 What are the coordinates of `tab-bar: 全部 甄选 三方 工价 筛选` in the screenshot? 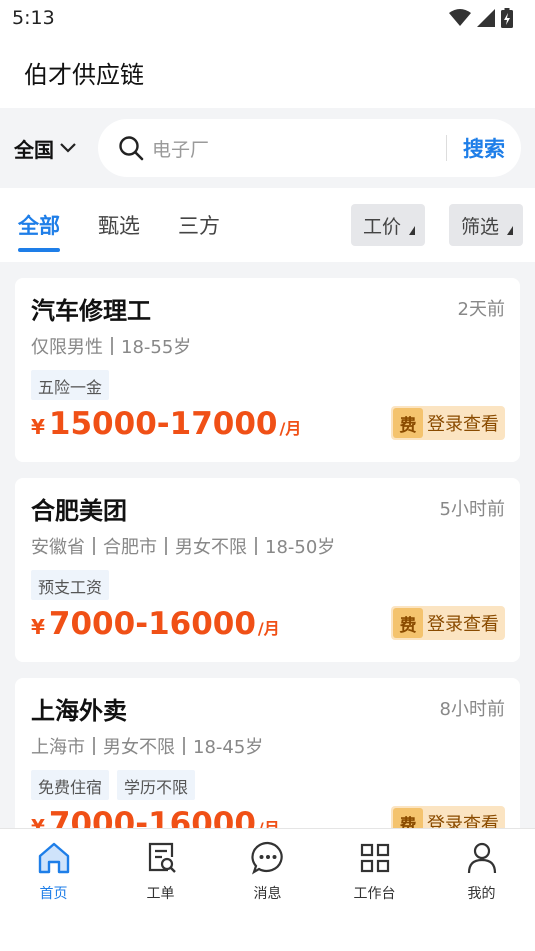 It's located at (267, 225).